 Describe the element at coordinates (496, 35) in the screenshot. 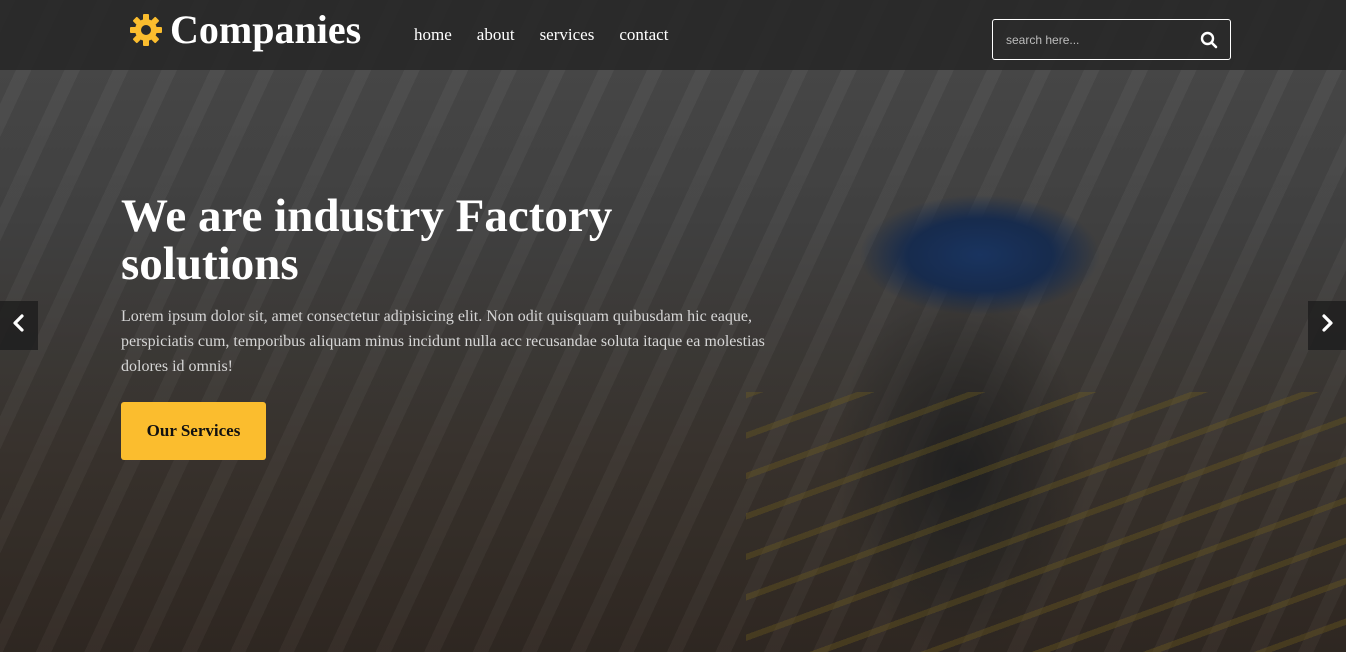

I see `nav-item-about: about` at that location.